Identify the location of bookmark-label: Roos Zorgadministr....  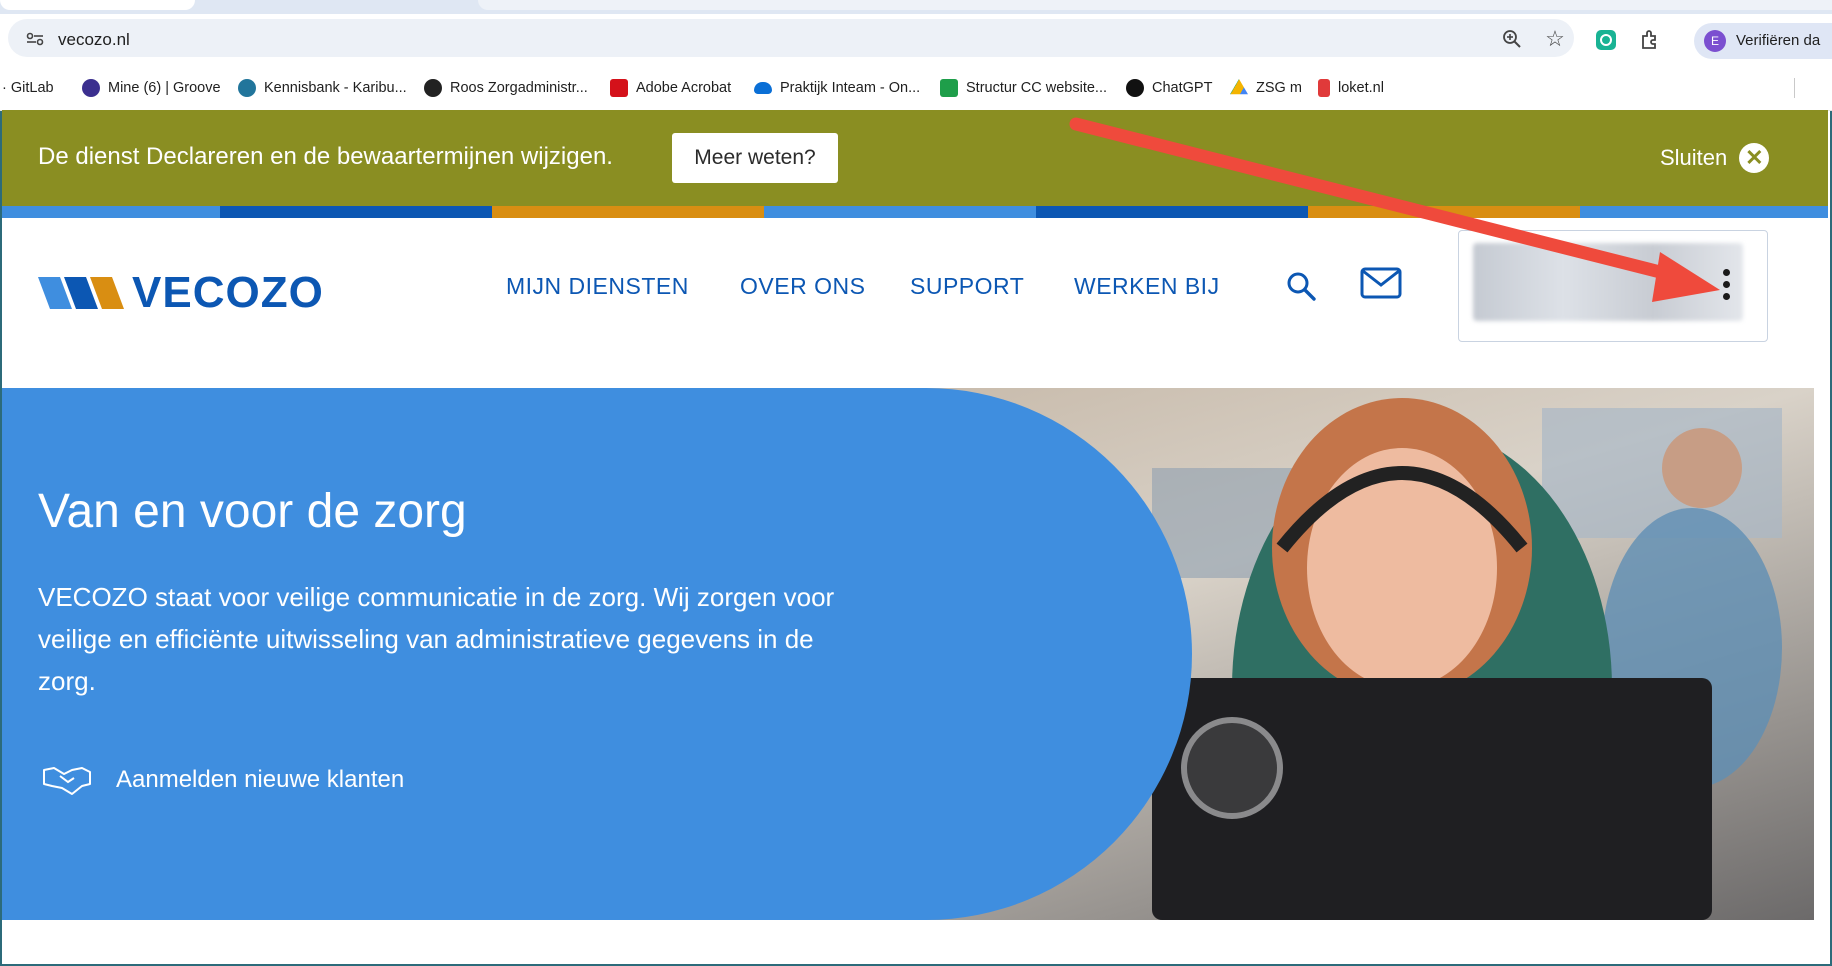
(519, 88).